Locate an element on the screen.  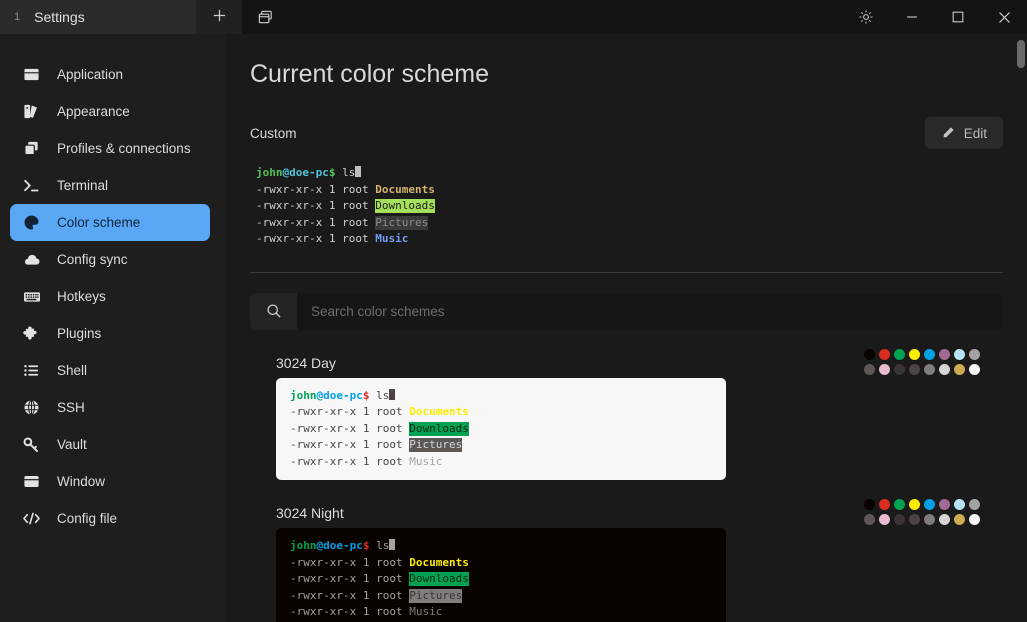
application-icon is located at coordinates (31, 74).